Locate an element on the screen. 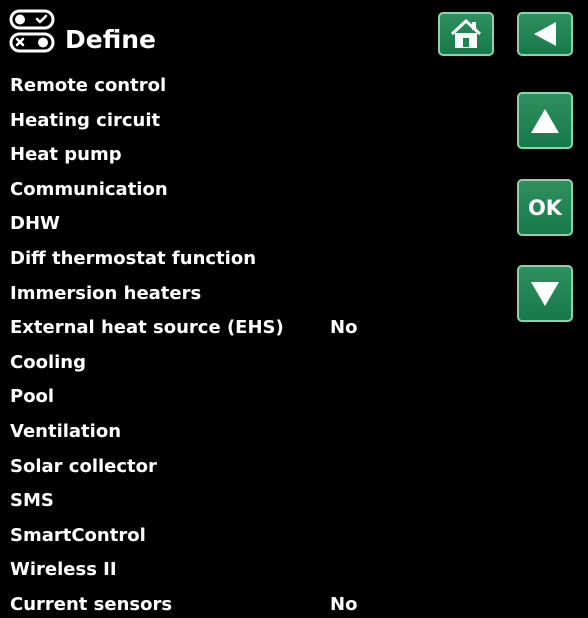 This screenshot has width=588, height=618. home-button is located at coordinates (466, 34).